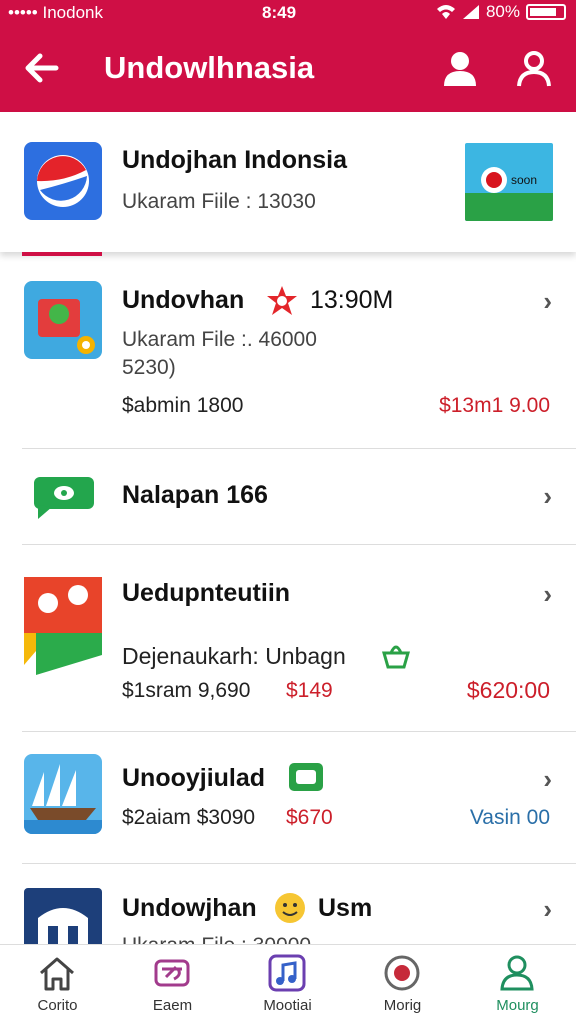 Image resolution: width=576 pixels, height=1025 pixels. What do you see at coordinates (494, 180) in the screenshot?
I see `record-icon` at bounding box center [494, 180].